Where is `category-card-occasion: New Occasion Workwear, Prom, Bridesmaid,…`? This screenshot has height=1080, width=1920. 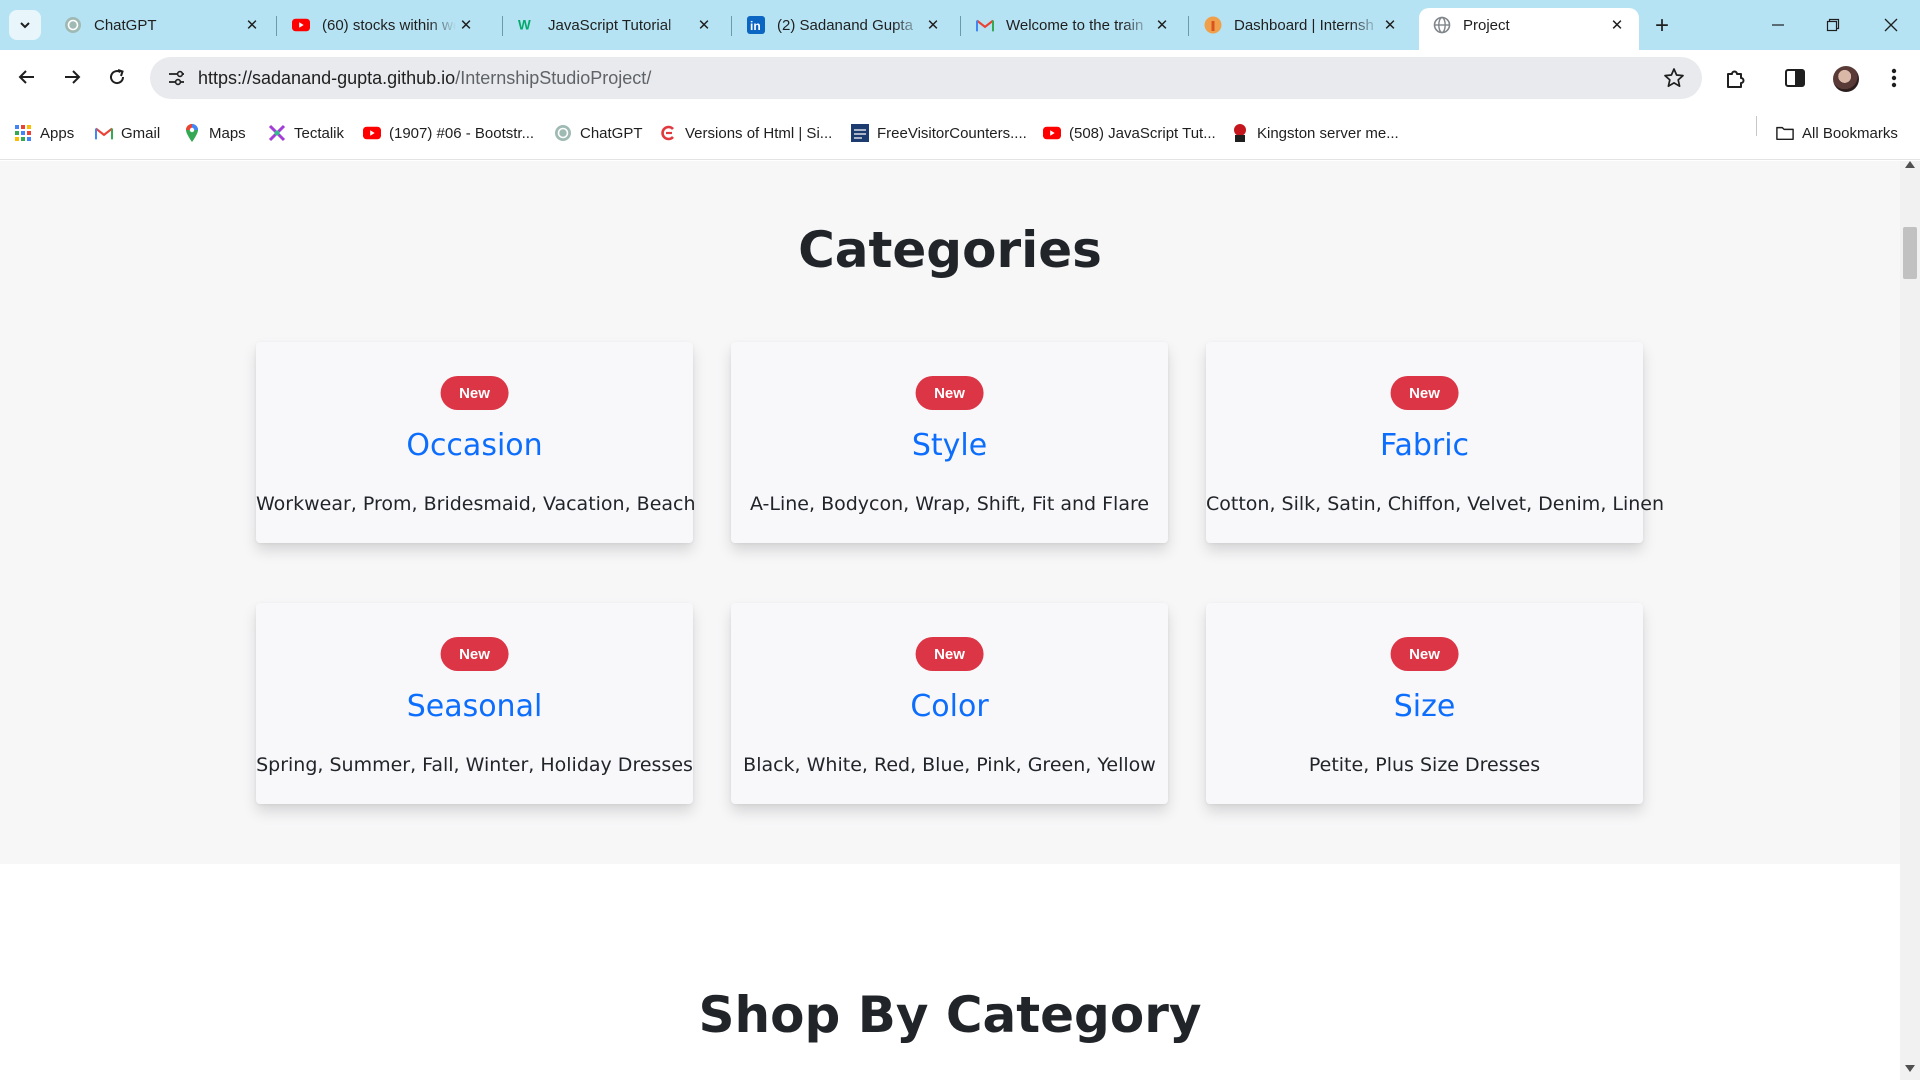
category-card-occasion: New Occasion Workwear, Prom, Bridesmaid,… is located at coordinates (476, 442).